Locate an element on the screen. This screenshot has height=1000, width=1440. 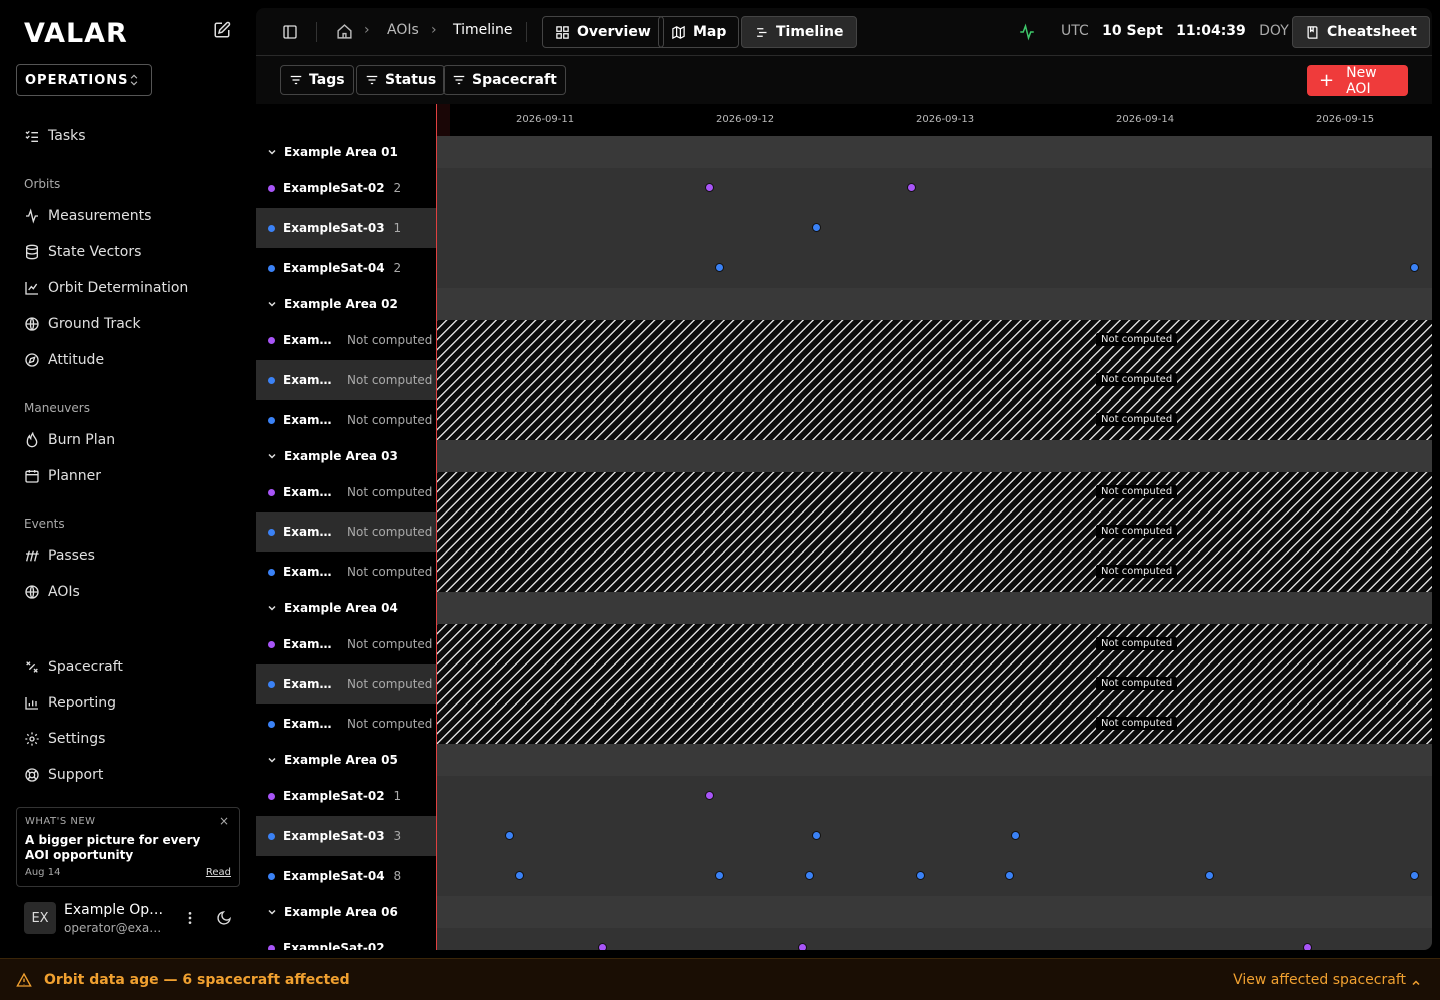
spacecraft-row: ExampleSat-04 8 is located at coordinates (844, 876).